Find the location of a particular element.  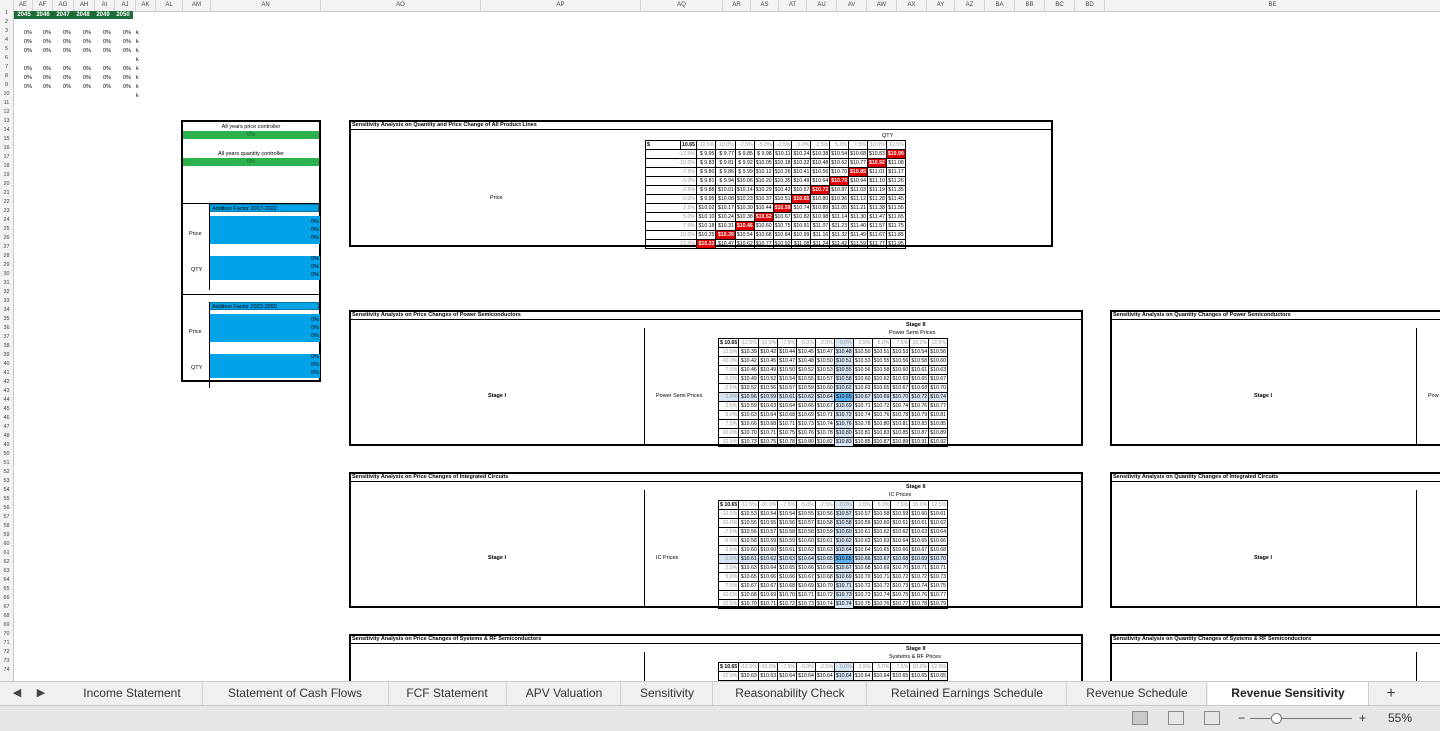

sheet-tab: Revenue Sensitivity is located at coordinates (1288, 694).